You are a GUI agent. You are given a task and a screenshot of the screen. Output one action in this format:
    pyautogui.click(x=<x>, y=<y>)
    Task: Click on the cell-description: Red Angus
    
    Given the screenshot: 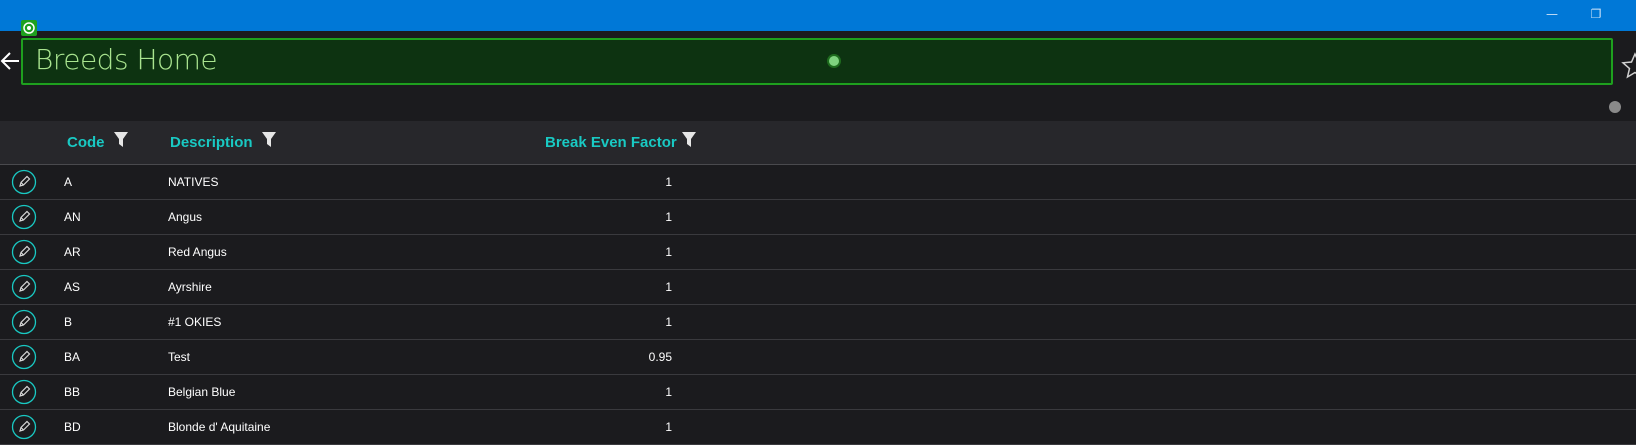 What is the action you would take?
    pyautogui.click(x=197, y=252)
    